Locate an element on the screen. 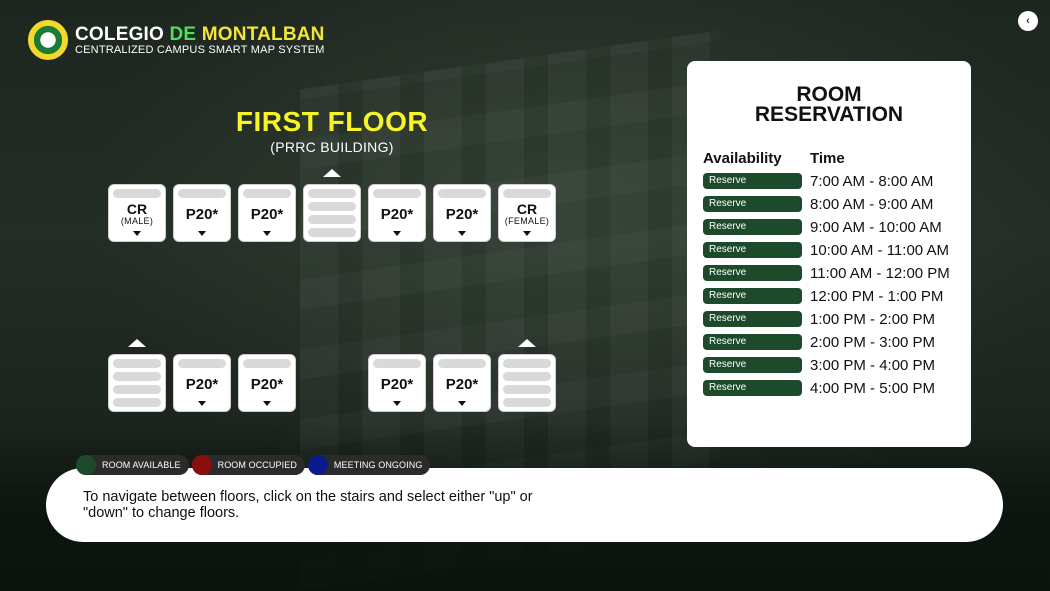 Image resolution: width=1050 pixels, height=591 pixels. time-slot-row: Reserve 12:00 PM - 1:00 PM is located at coordinates (823, 296).